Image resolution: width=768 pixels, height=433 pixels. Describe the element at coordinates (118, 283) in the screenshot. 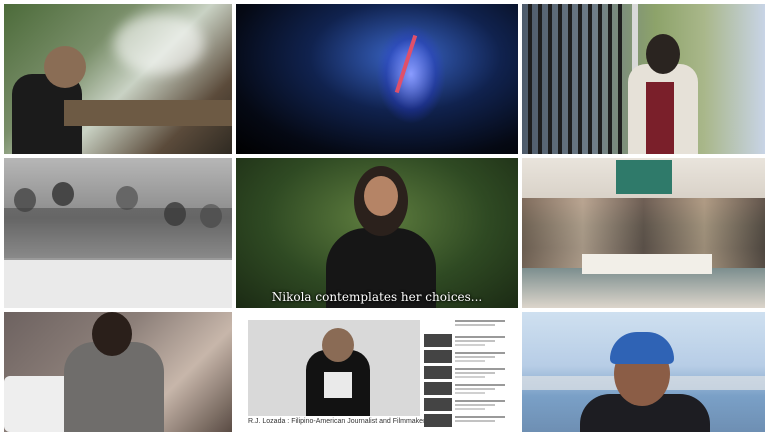

I see `table-cloth` at that location.